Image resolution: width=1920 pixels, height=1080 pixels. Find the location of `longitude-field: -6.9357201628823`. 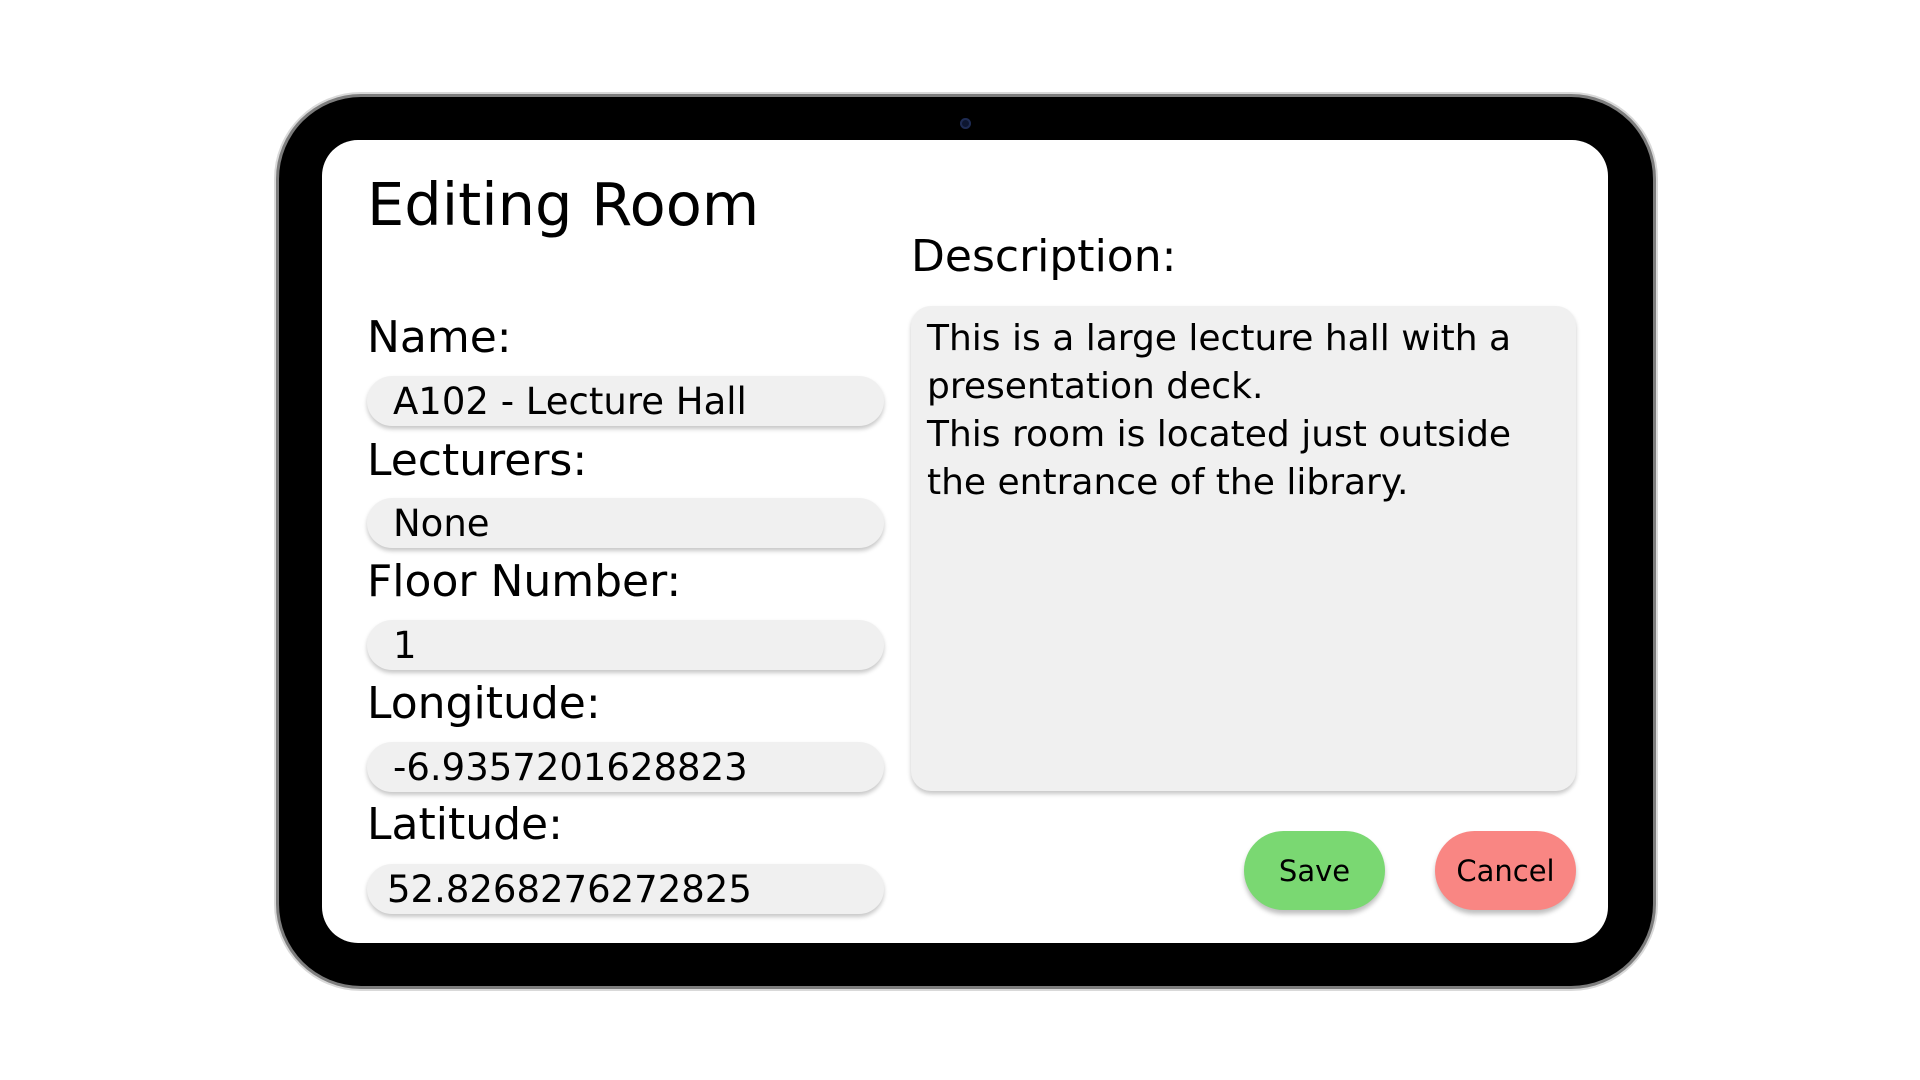

longitude-field: -6.9357201628823 is located at coordinates (625, 767).